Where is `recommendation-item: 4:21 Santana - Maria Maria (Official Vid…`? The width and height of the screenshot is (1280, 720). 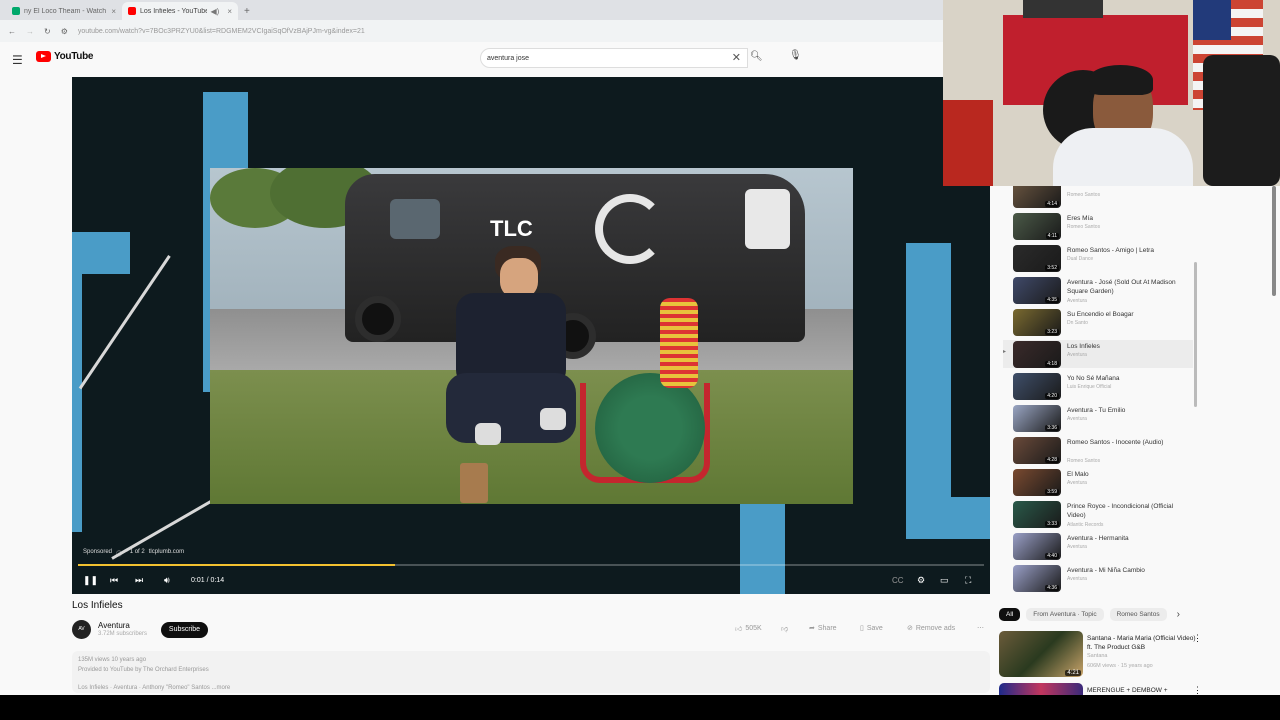
recommendation-item: 4:21 Santana - Maria Maria (Official Vid… is located at coordinates (1100, 655).